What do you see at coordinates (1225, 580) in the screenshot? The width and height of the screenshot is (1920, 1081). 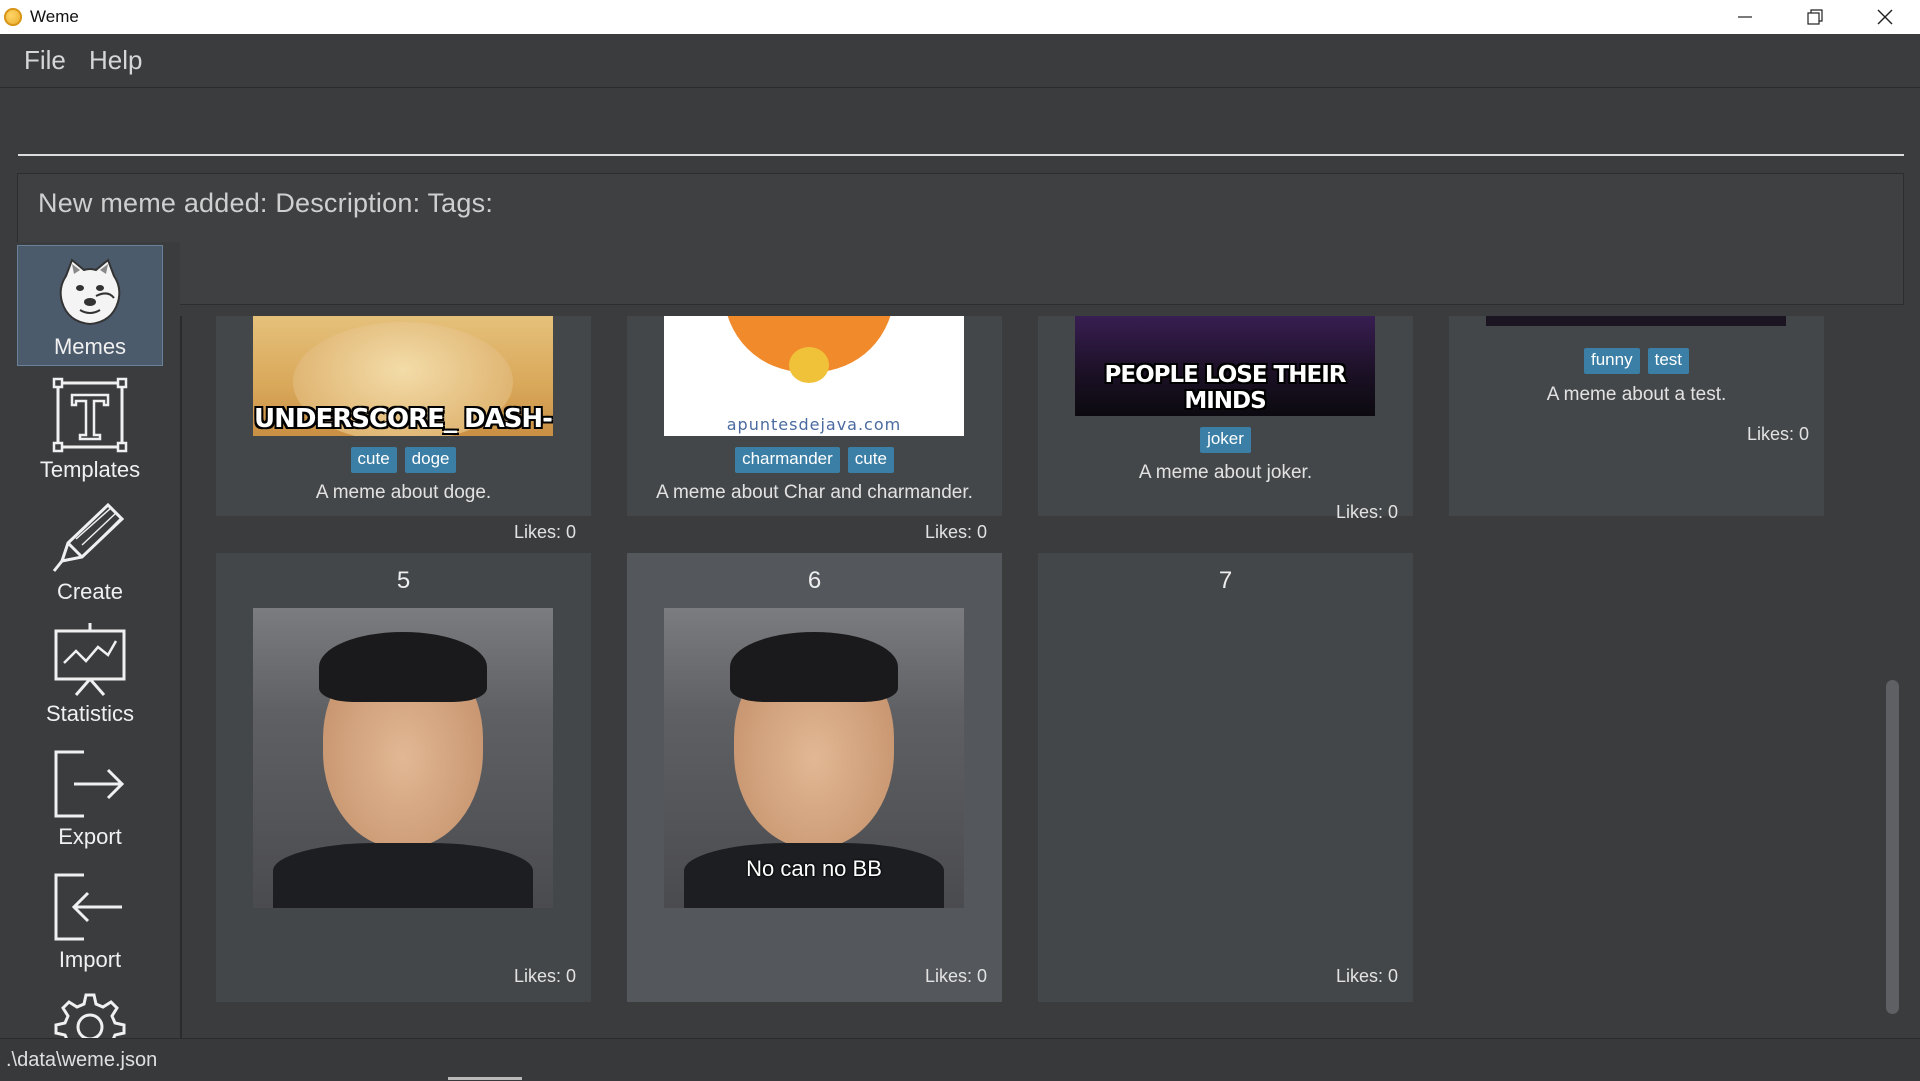 I see `meme-index: 7` at bounding box center [1225, 580].